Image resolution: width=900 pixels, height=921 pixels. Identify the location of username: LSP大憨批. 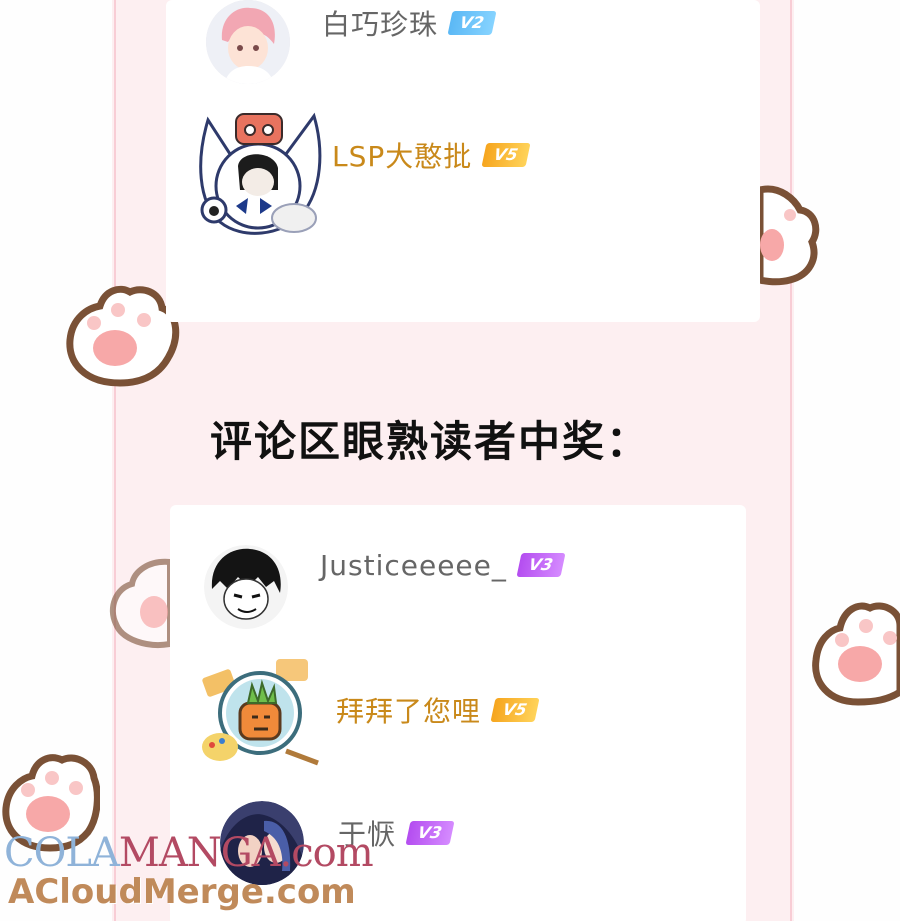
(402, 155).